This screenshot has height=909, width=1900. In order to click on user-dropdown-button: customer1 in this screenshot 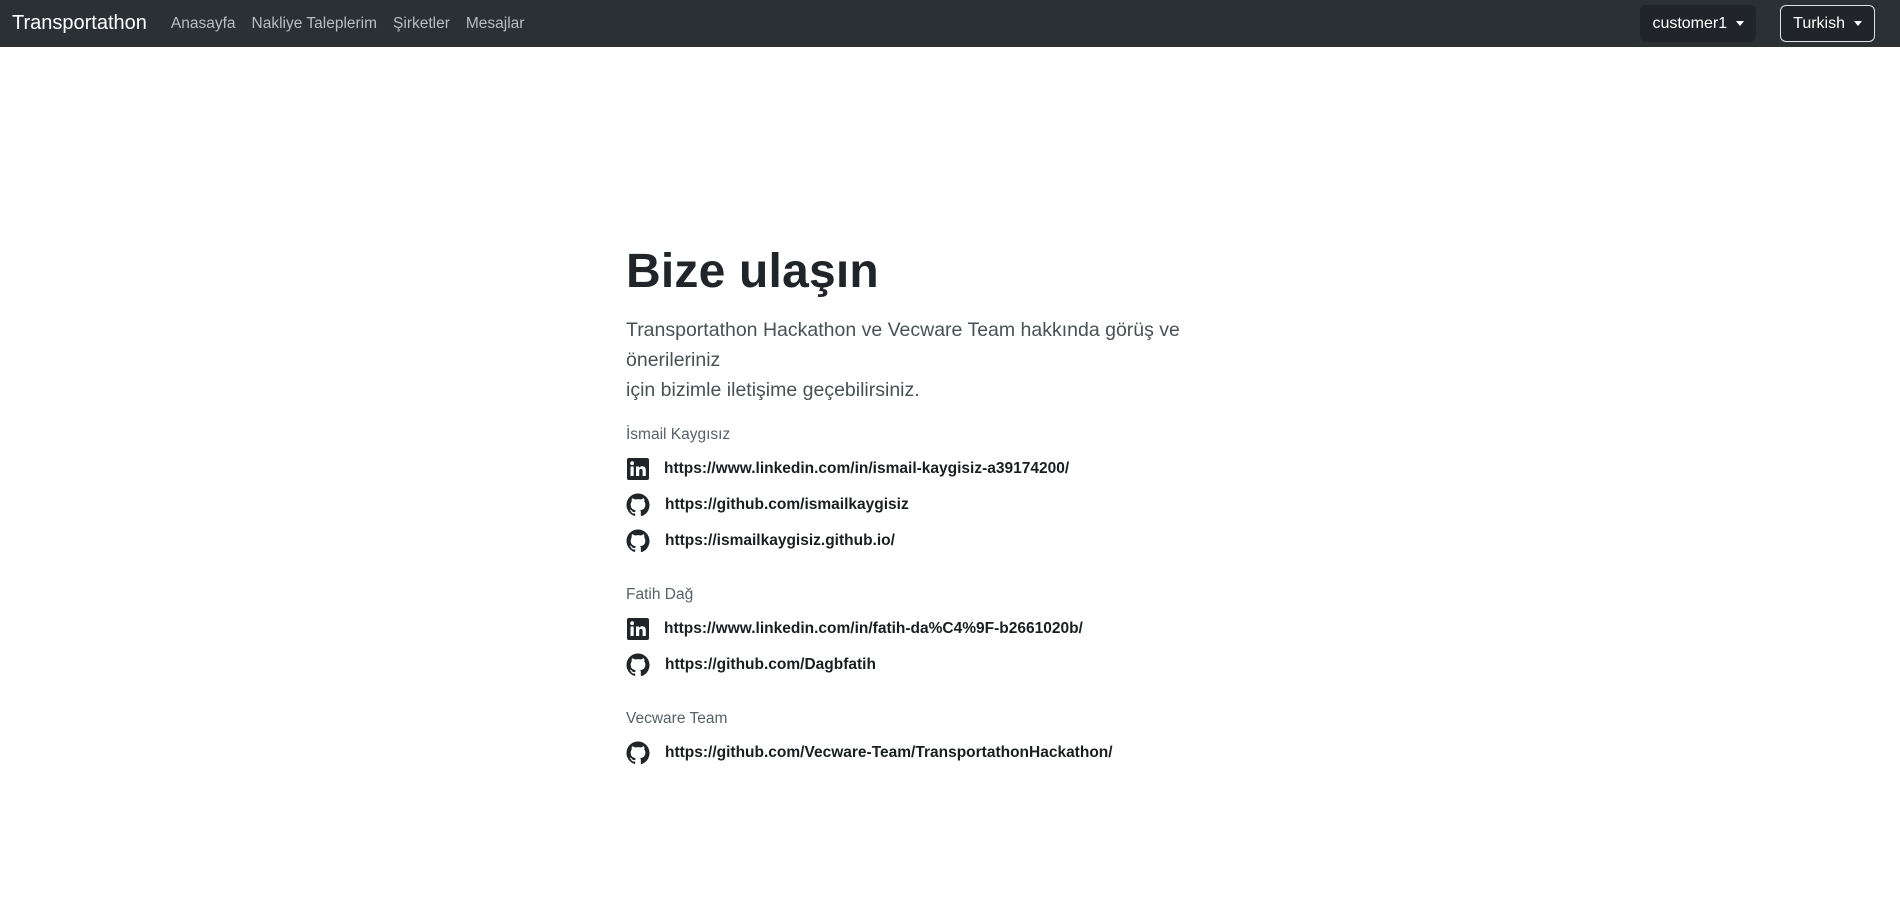, I will do `click(1698, 23)`.